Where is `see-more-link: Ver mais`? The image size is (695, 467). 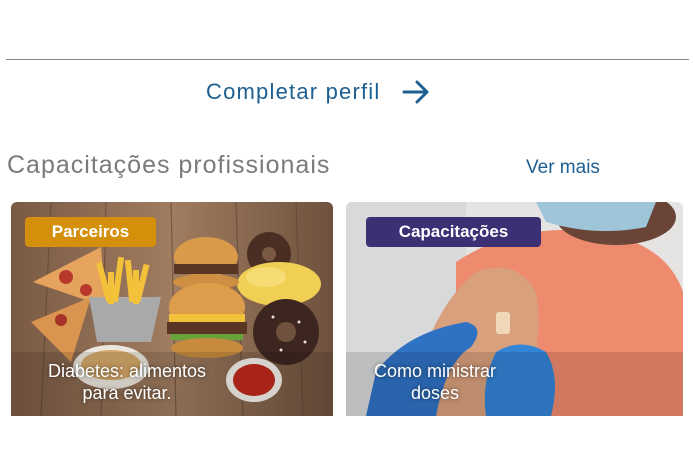 see-more-link: Ver mais is located at coordinates (563, 168).